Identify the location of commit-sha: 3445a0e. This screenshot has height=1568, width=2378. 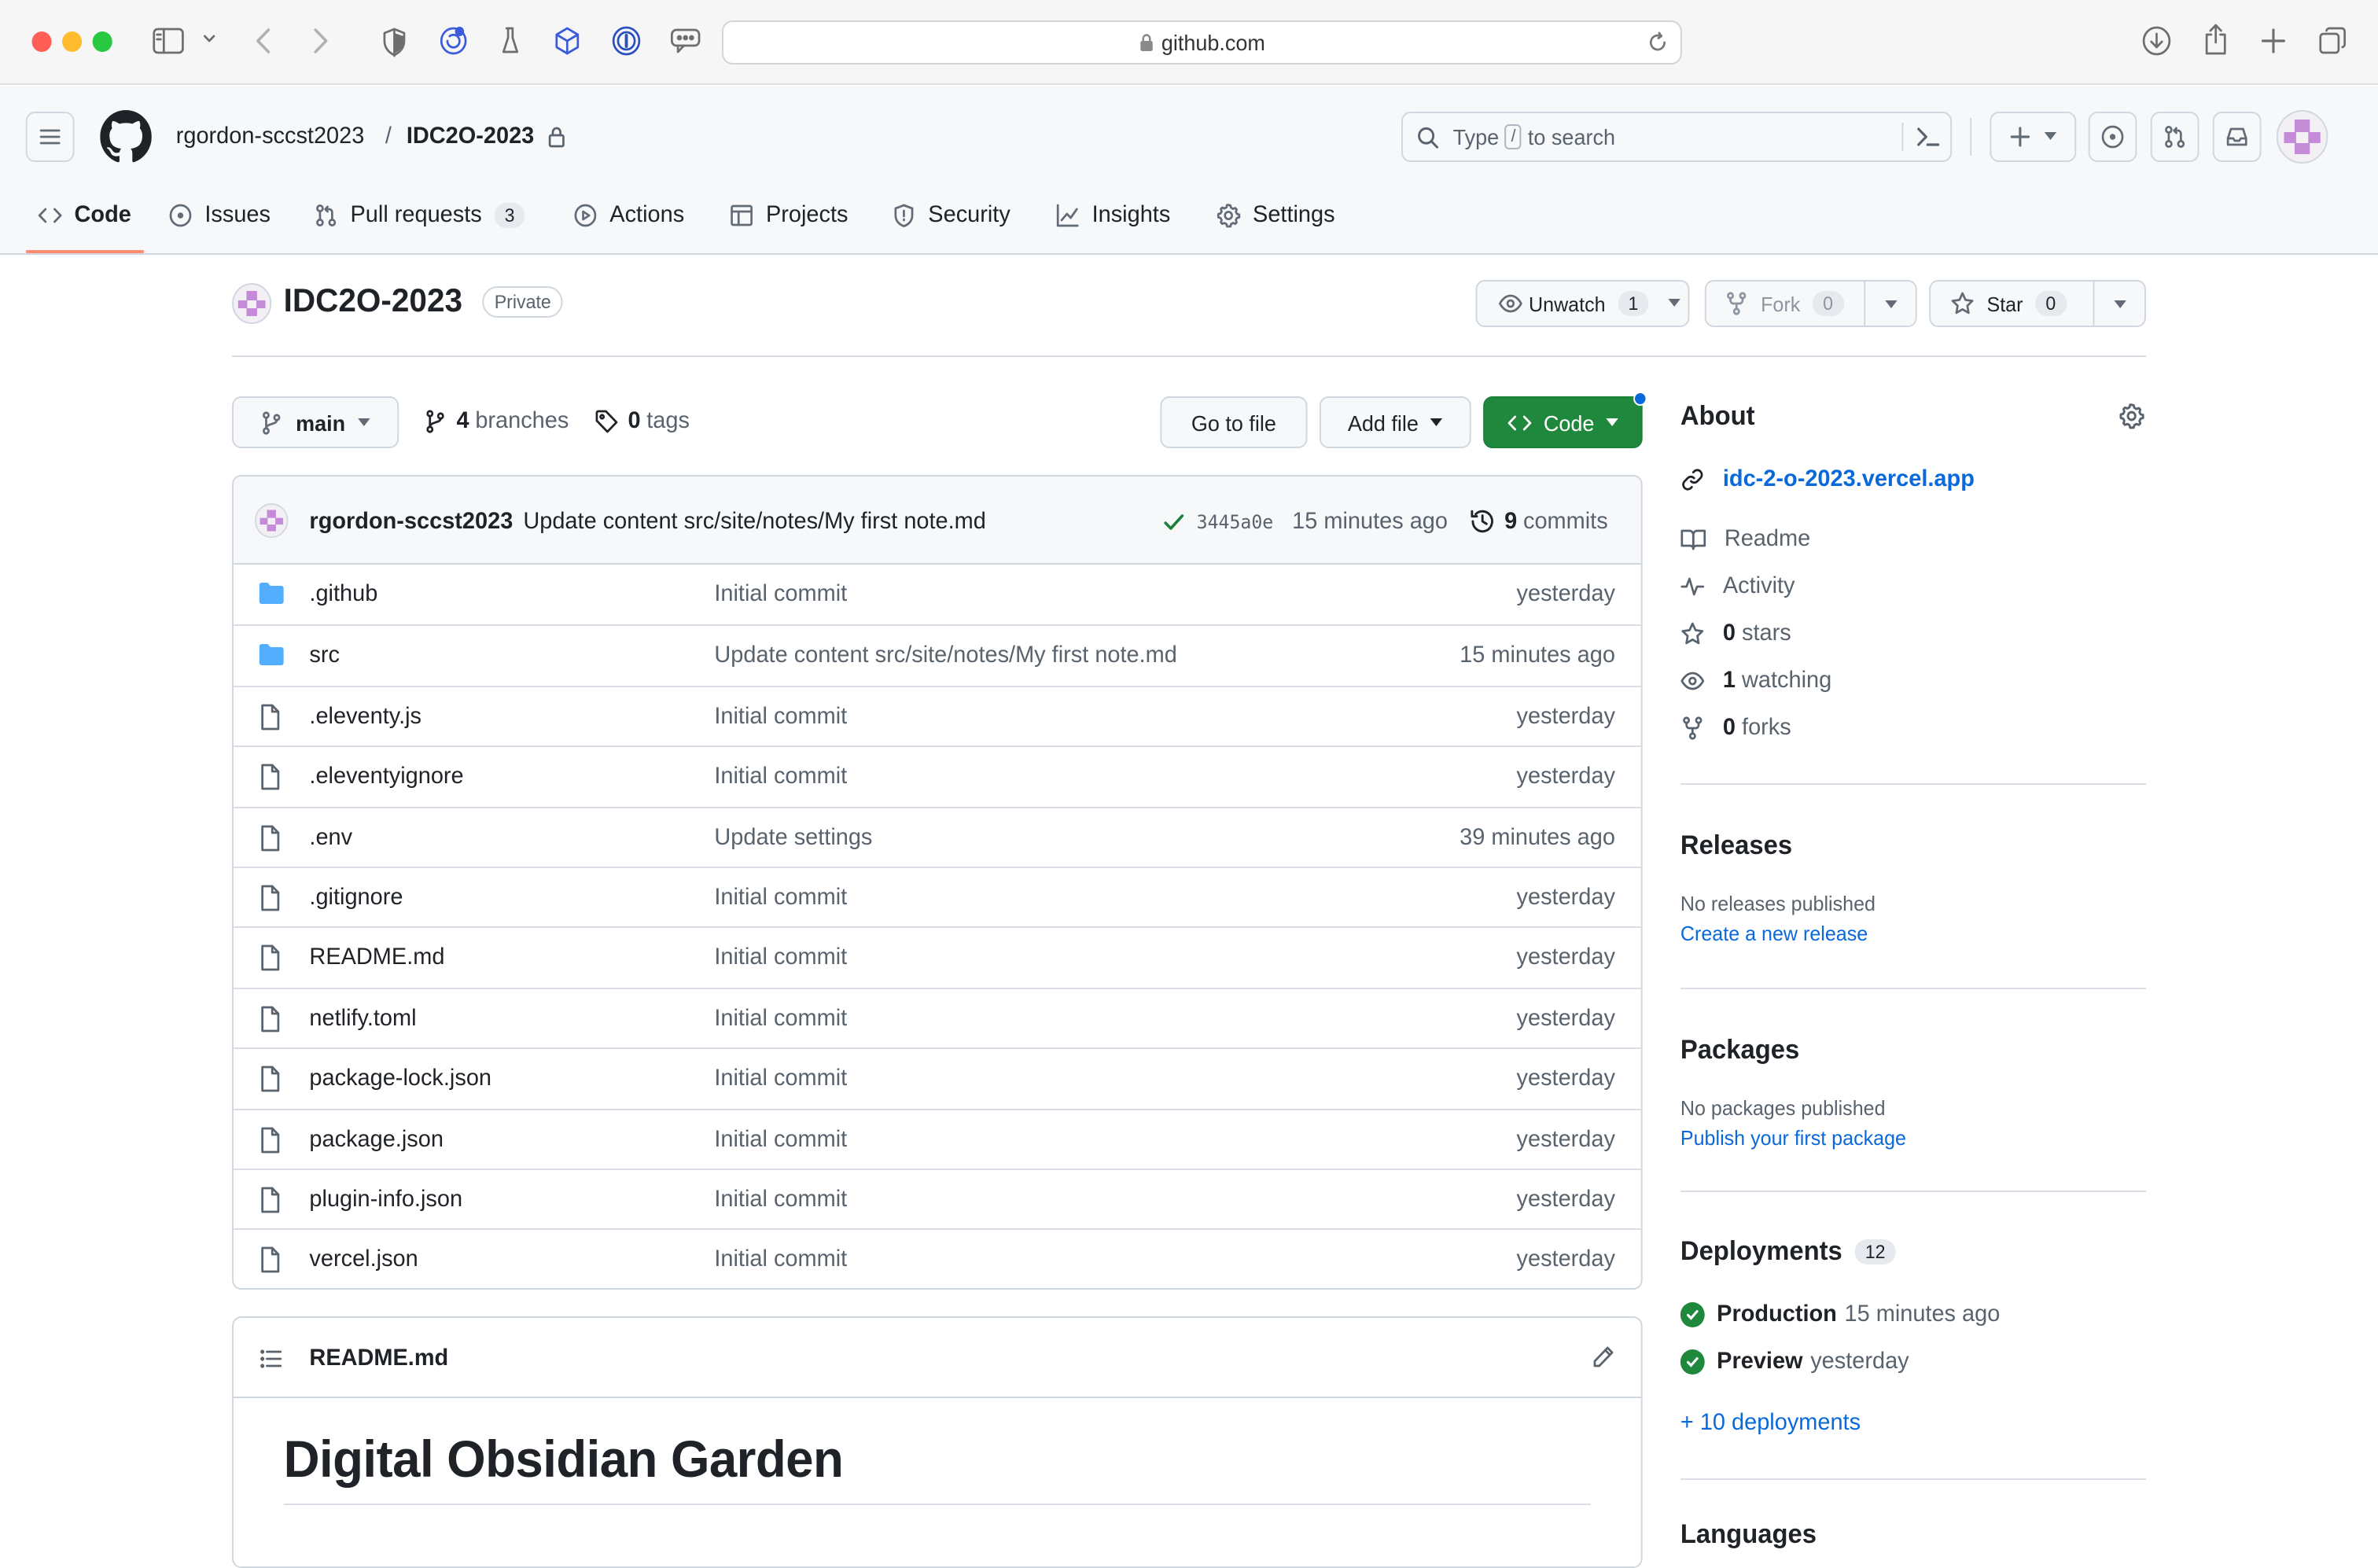
(1235, 522).